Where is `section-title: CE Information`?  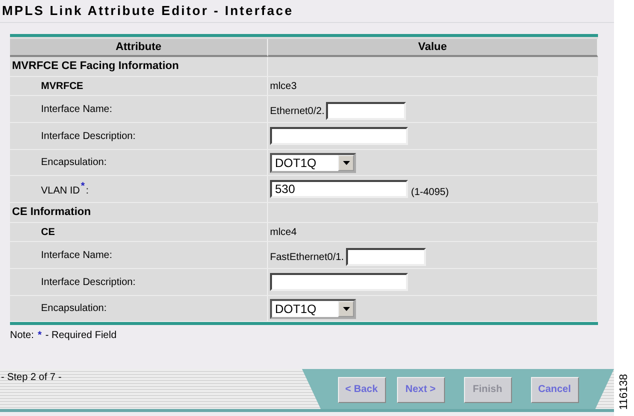
section-title: CE Information is located at coordinates (139, 212).